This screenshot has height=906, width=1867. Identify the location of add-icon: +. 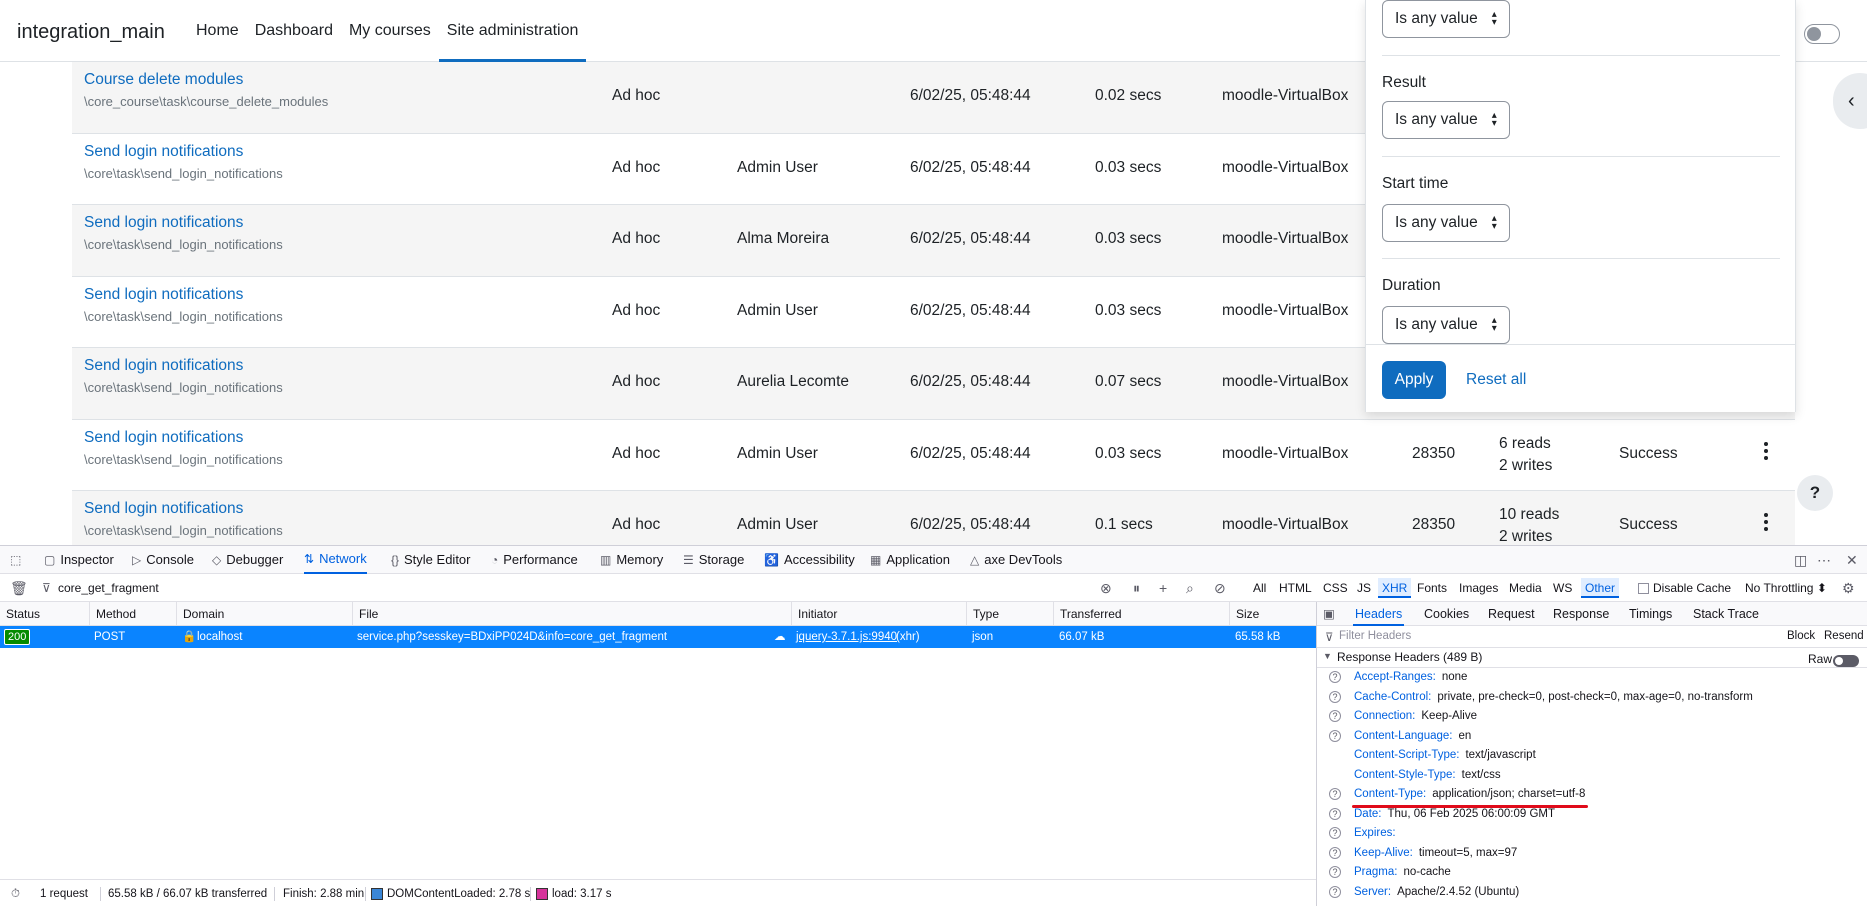
(1163, 588).